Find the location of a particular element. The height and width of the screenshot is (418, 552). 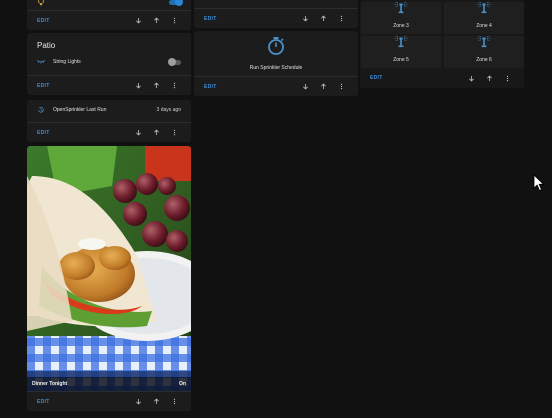

run-sprinkler-label: Run Sprinkler Schedule is located at coordinates (276, 67).